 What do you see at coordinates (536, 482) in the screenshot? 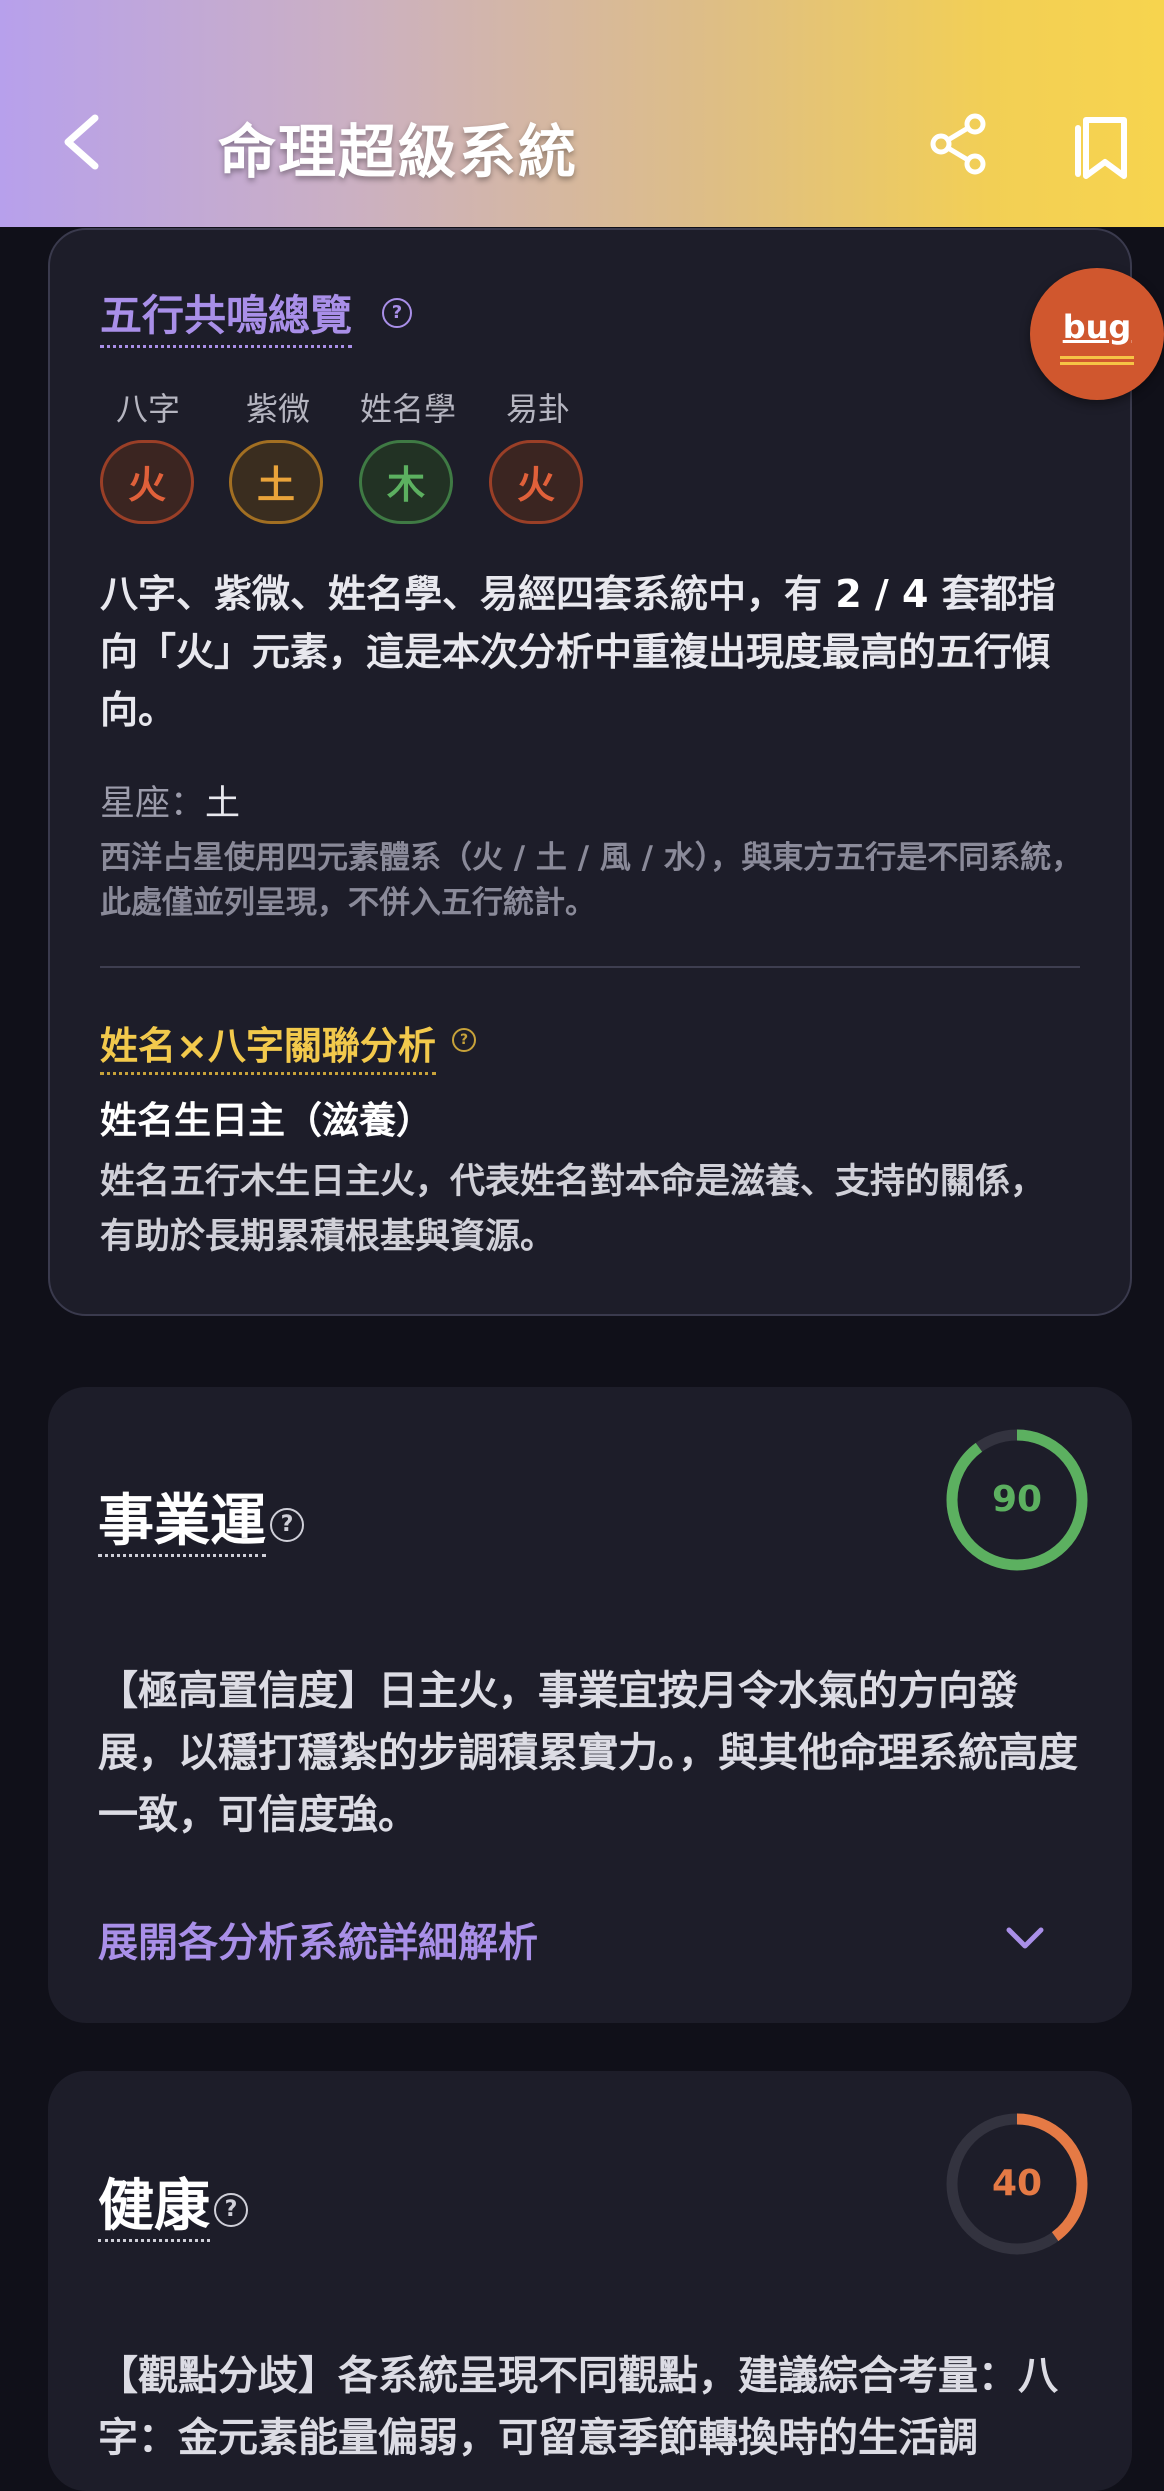
I see `element-badge-iching: 火` at bounding box center [536, 482].